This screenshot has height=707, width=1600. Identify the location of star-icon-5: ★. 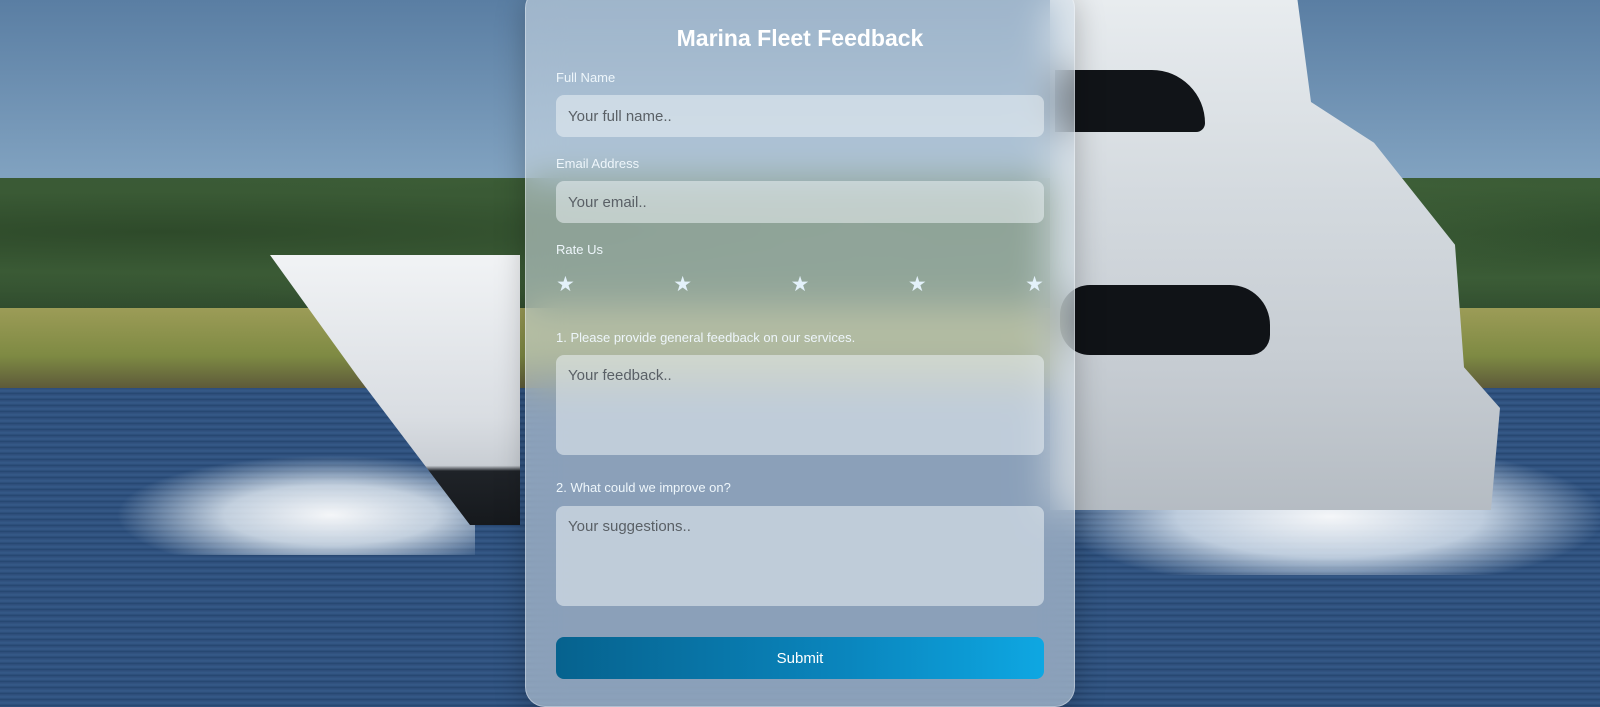
(1034, 284).